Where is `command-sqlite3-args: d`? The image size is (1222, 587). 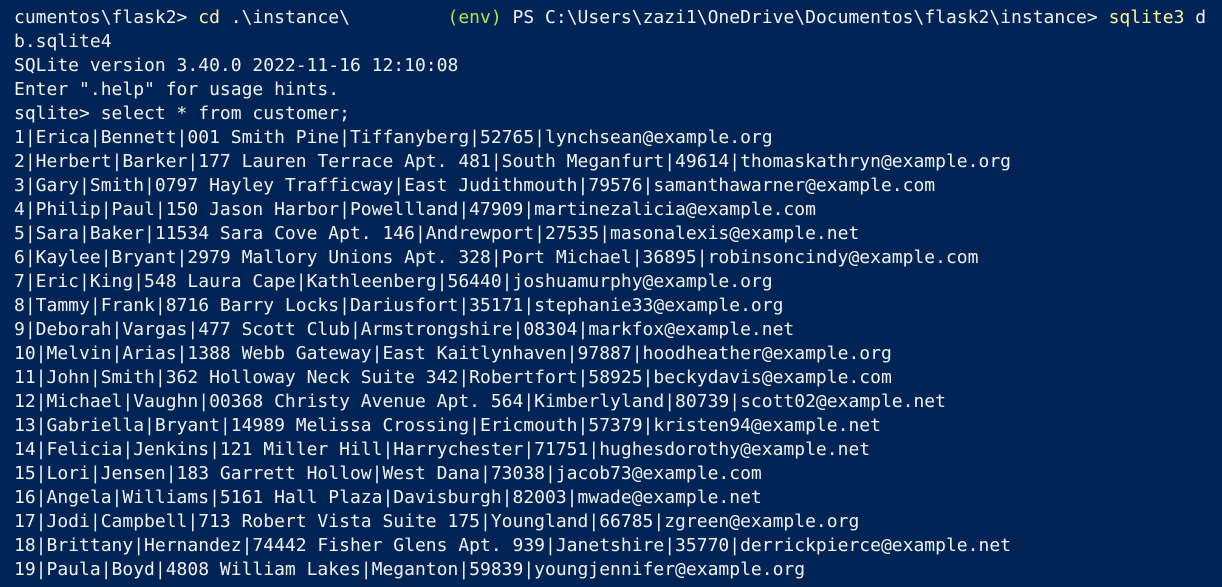
command-sqlite3-args: d is located at coordinates (1195, 17).